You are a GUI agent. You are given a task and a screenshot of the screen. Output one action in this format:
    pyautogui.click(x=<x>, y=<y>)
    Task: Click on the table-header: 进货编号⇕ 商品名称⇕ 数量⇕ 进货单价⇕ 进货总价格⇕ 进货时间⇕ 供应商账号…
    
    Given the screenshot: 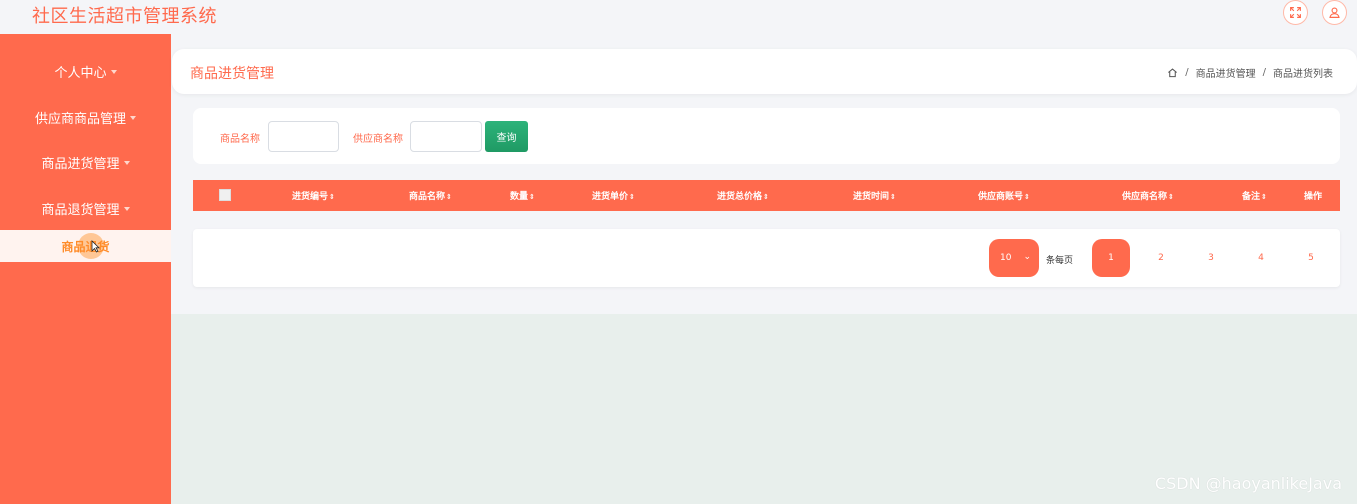 What is the action you would take?
    pyautogui.click(x=766, y=195)
    